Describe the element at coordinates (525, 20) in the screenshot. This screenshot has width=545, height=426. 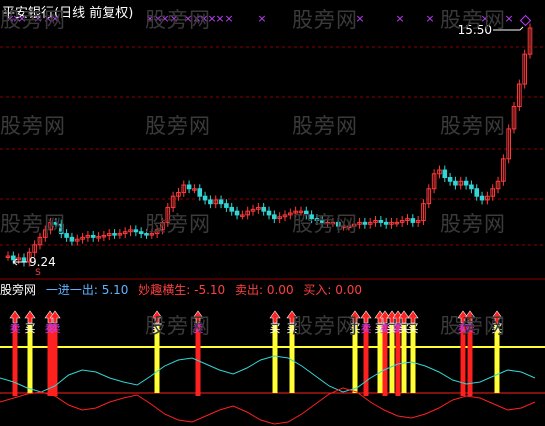
I see `diamond-icon` at that location.